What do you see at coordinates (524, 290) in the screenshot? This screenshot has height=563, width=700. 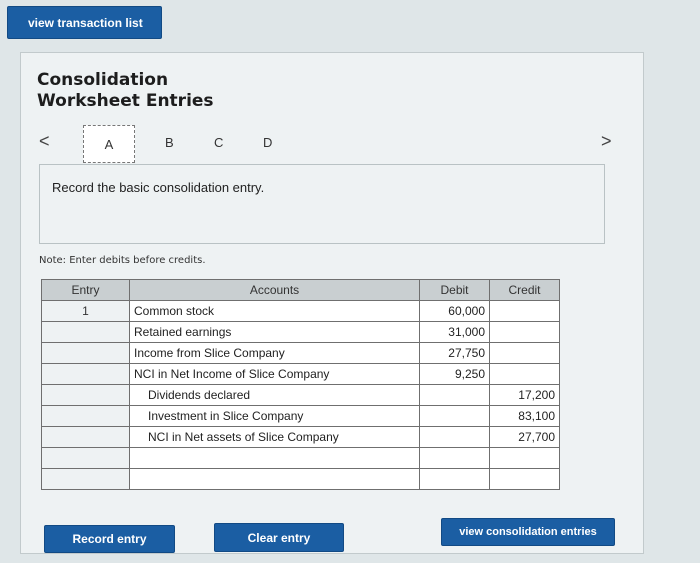 I see `header-credit: Credit` at bounding box center [524, 290].